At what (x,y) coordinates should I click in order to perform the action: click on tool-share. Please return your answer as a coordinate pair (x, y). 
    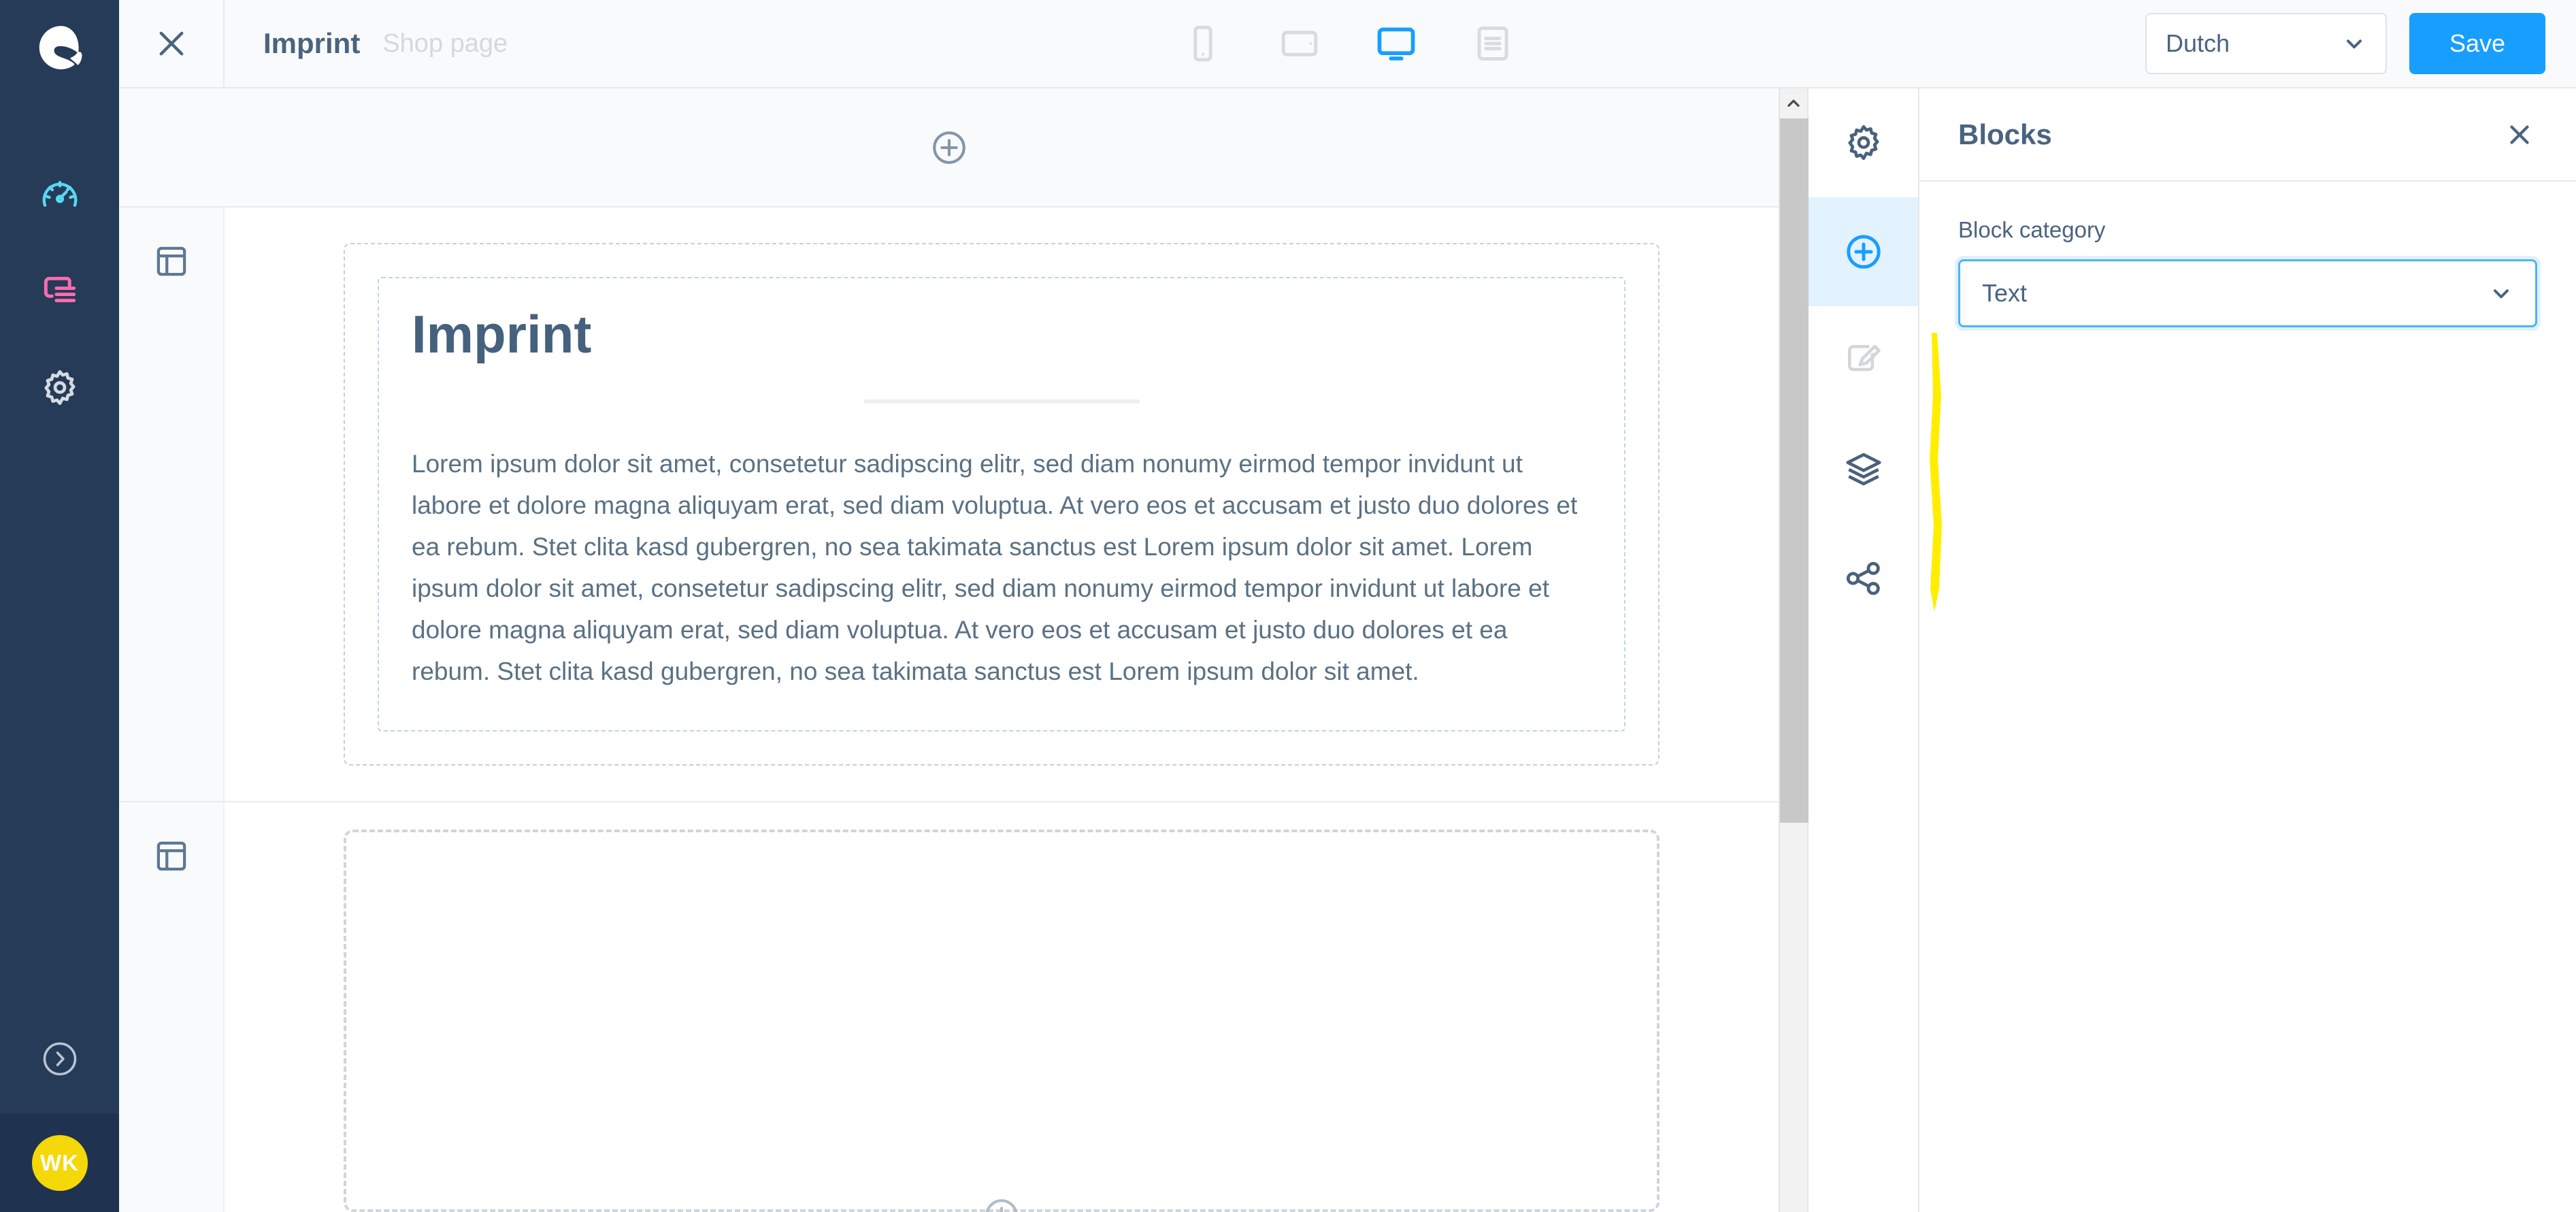
    Looking at the image, I should click on (1864, 578).